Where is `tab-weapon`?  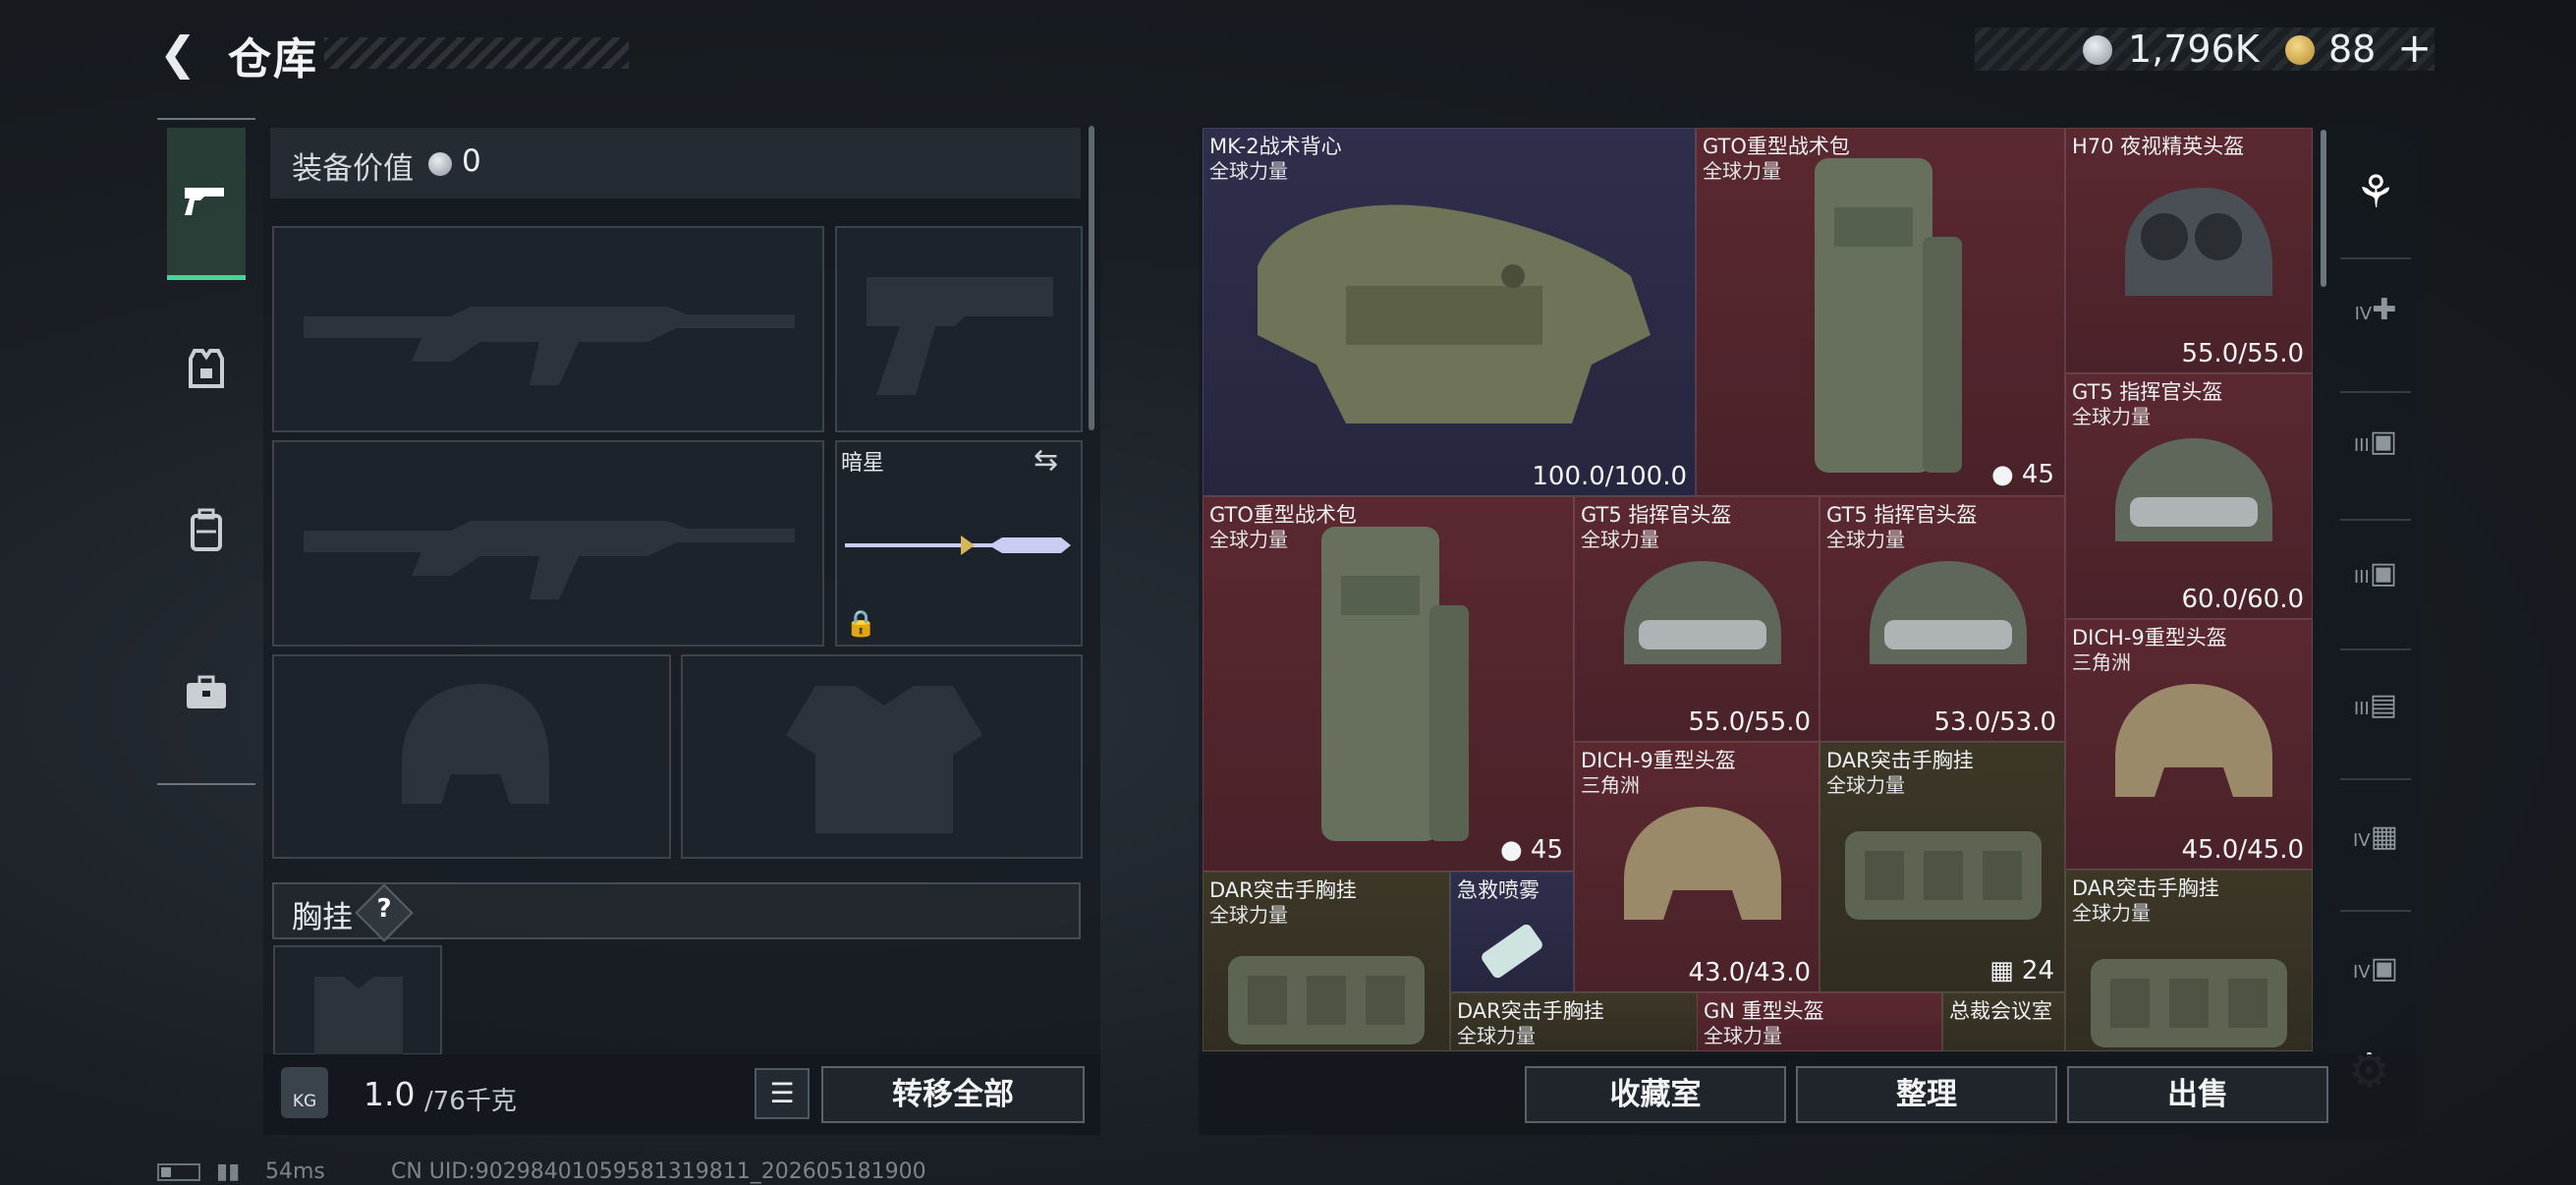
tab-weapon is located at coordinates (206, 204).